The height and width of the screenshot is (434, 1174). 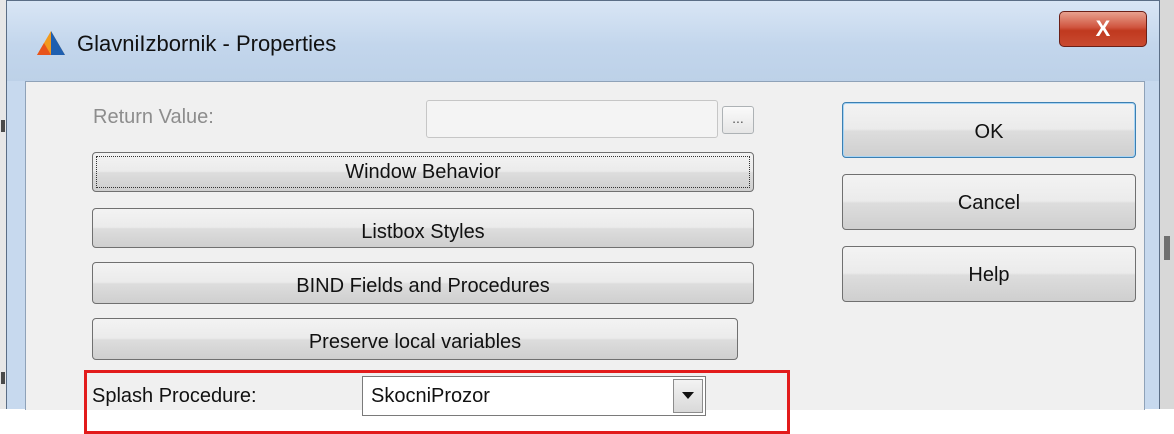 I want to click on ok-label: OK, so click(x=989, y=132).